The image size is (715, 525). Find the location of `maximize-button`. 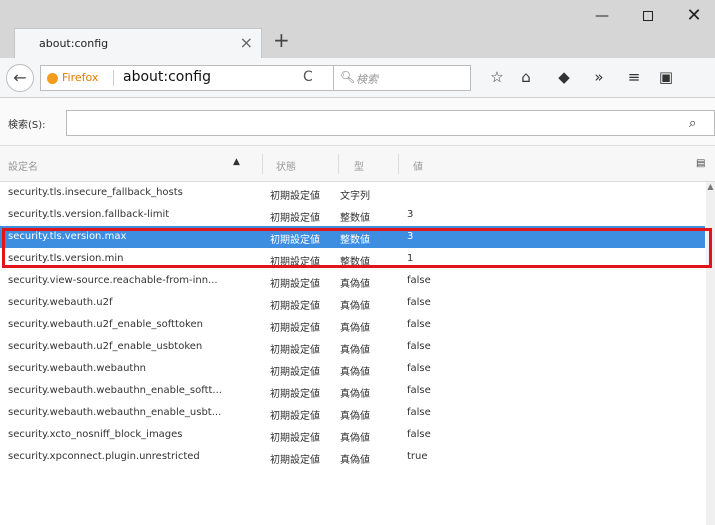

maximize-button is located at coordinates (648, 16).